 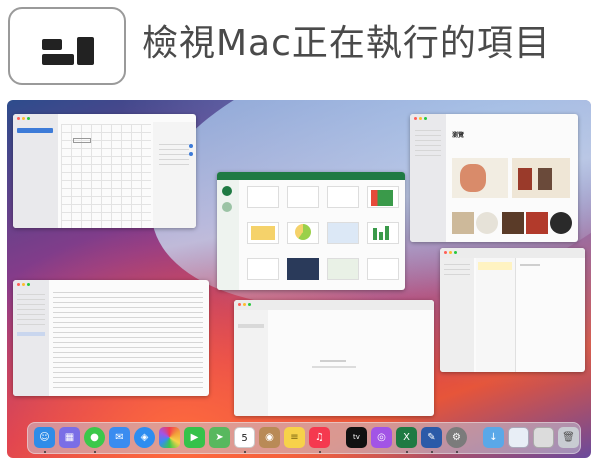 I want to click on dock: ☺ ▦ ● ✉ ◈ ▶ ➤ 5 ◉ ≡ ♫ tv ◎ X ✎ ⚙ ↓ 🗑, so click(x=304, y=438).